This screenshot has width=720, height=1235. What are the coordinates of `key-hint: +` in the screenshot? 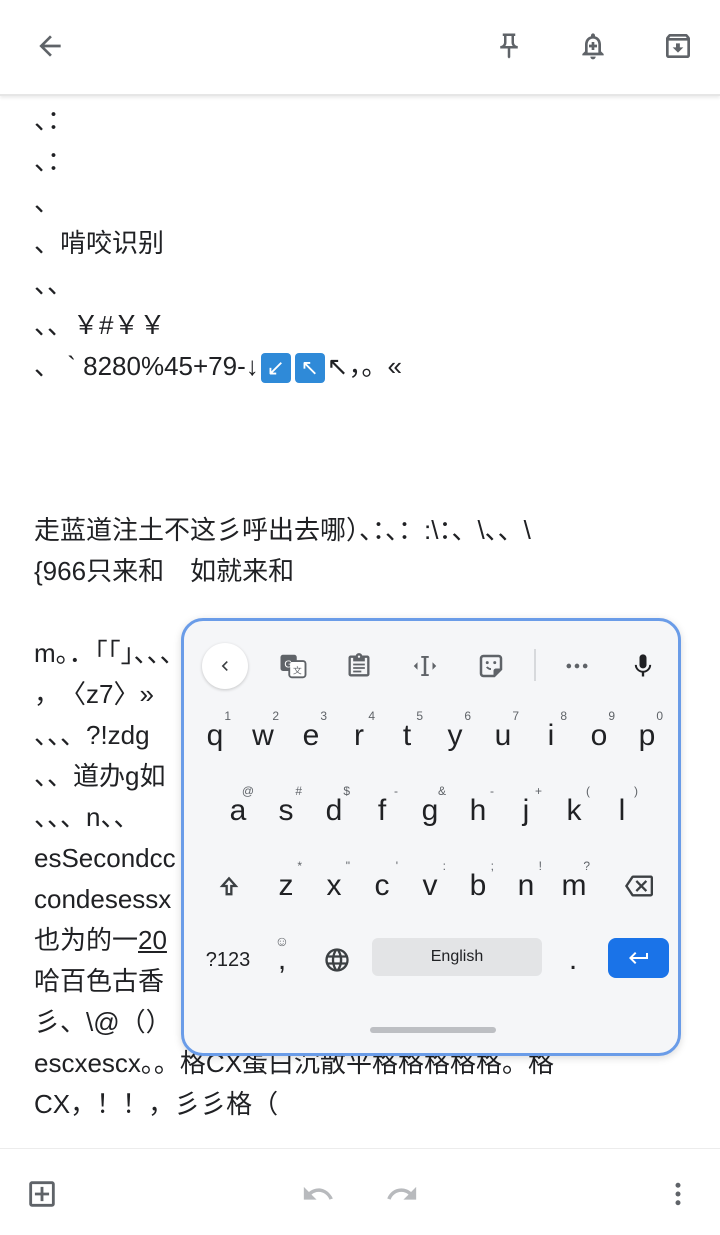 It's located at (538, 791).